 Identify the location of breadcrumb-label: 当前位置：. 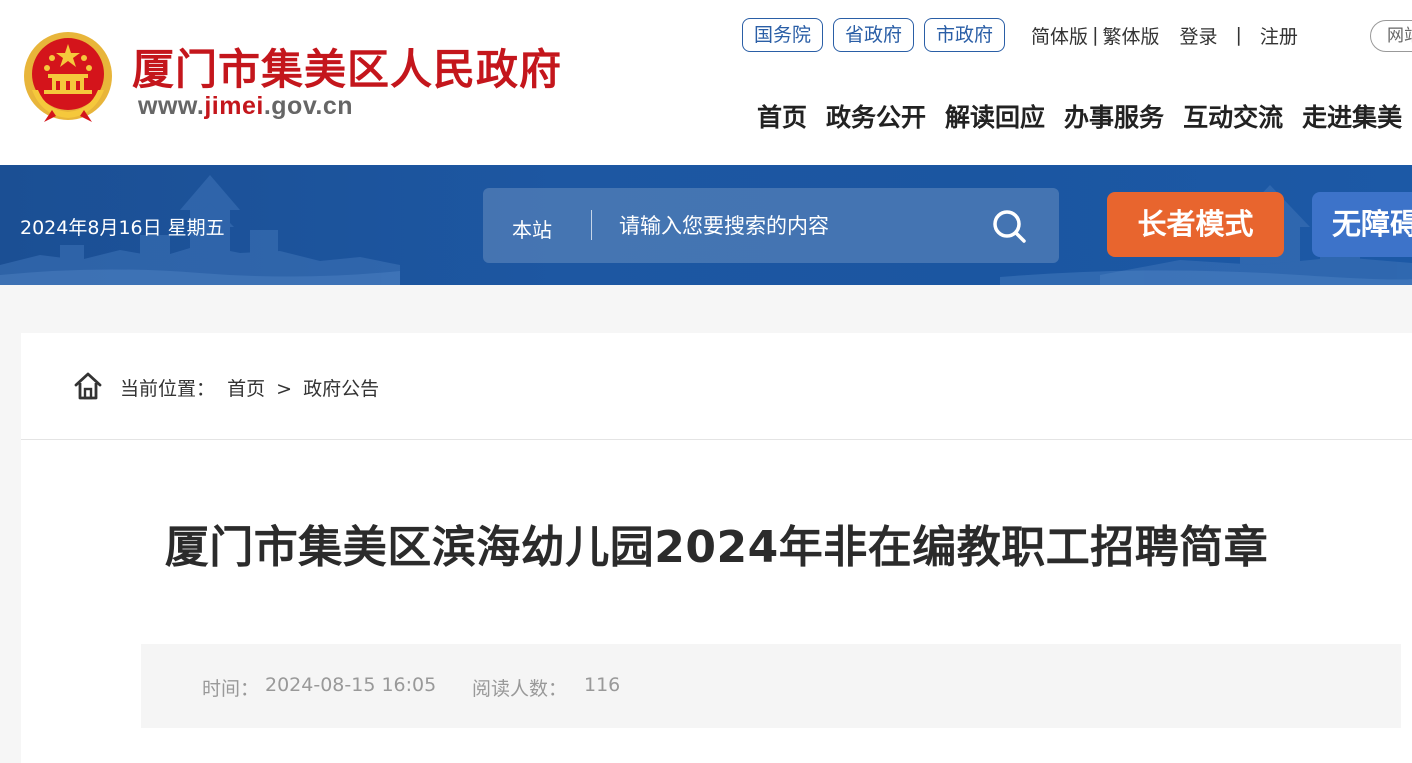
(168, 389).